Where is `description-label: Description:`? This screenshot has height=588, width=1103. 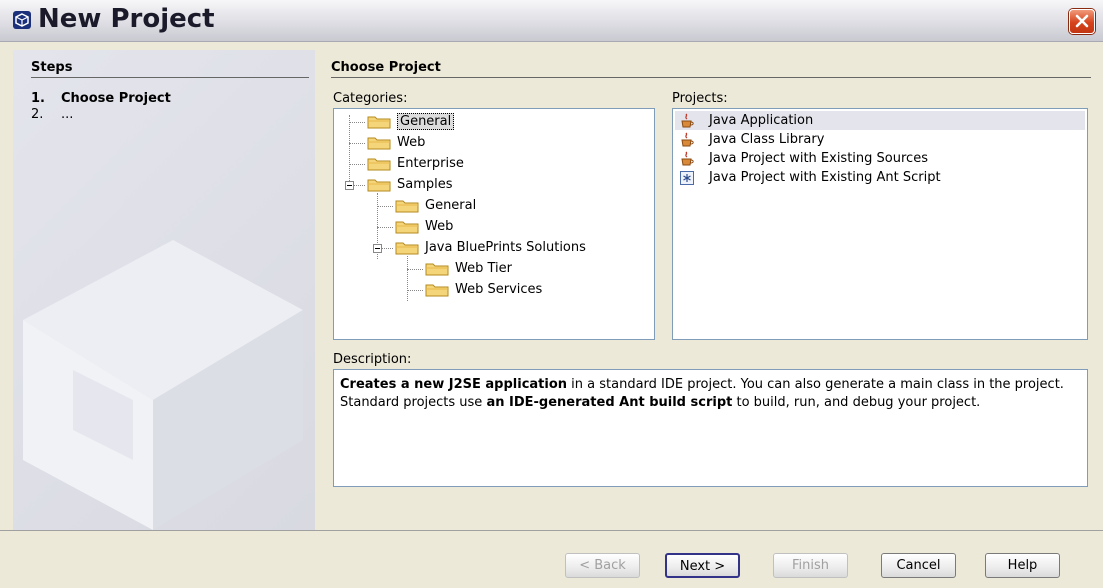 description-label: Description: is located at coordinates (372, 359).